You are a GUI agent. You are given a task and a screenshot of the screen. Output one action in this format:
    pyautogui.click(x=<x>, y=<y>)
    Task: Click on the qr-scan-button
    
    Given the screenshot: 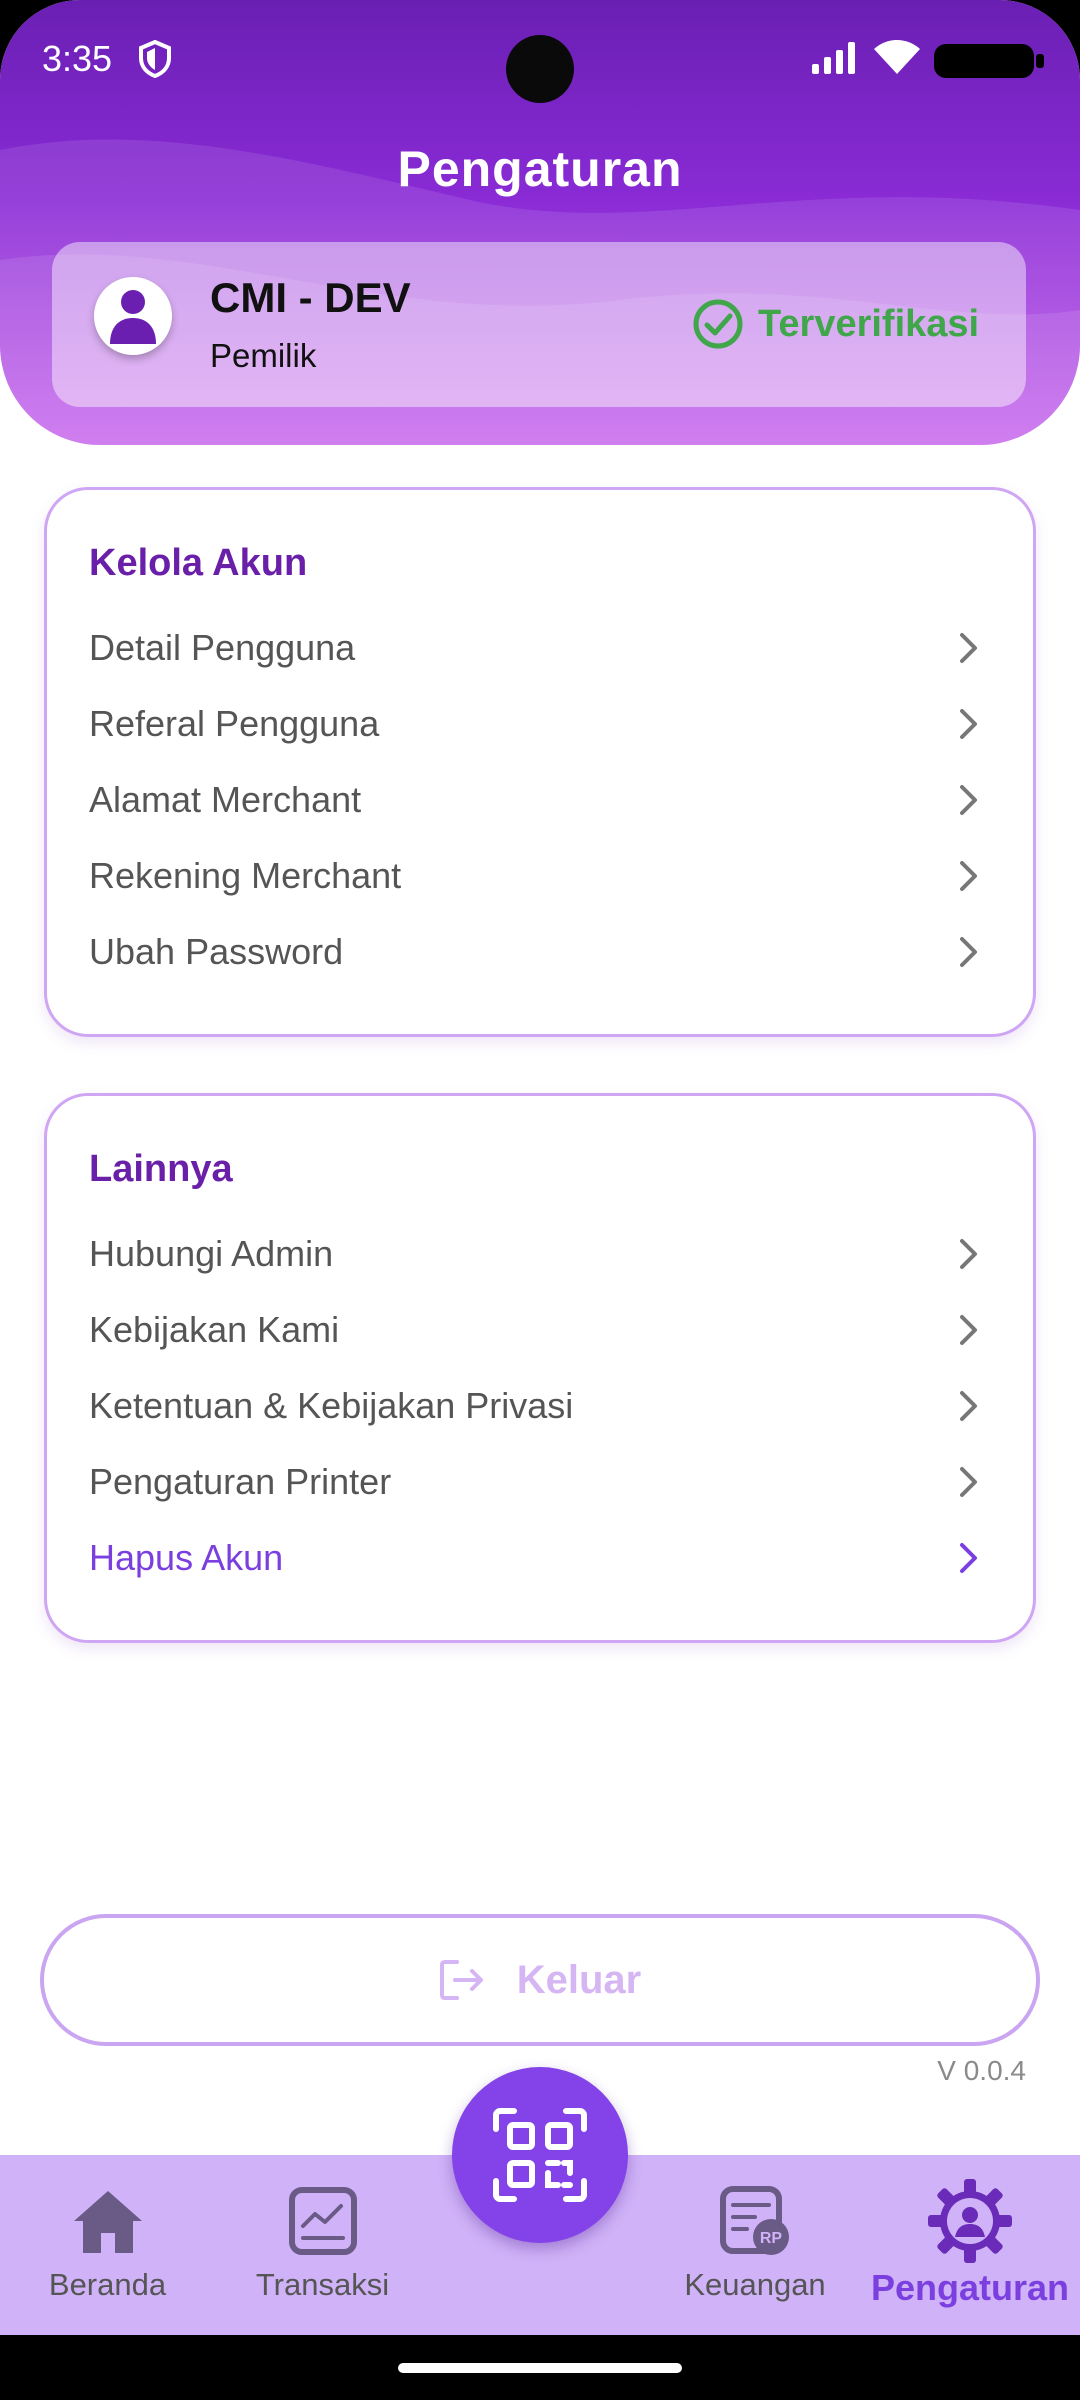 What is the action you would take?
    pyautogui.click(x=540, y=2155)
    